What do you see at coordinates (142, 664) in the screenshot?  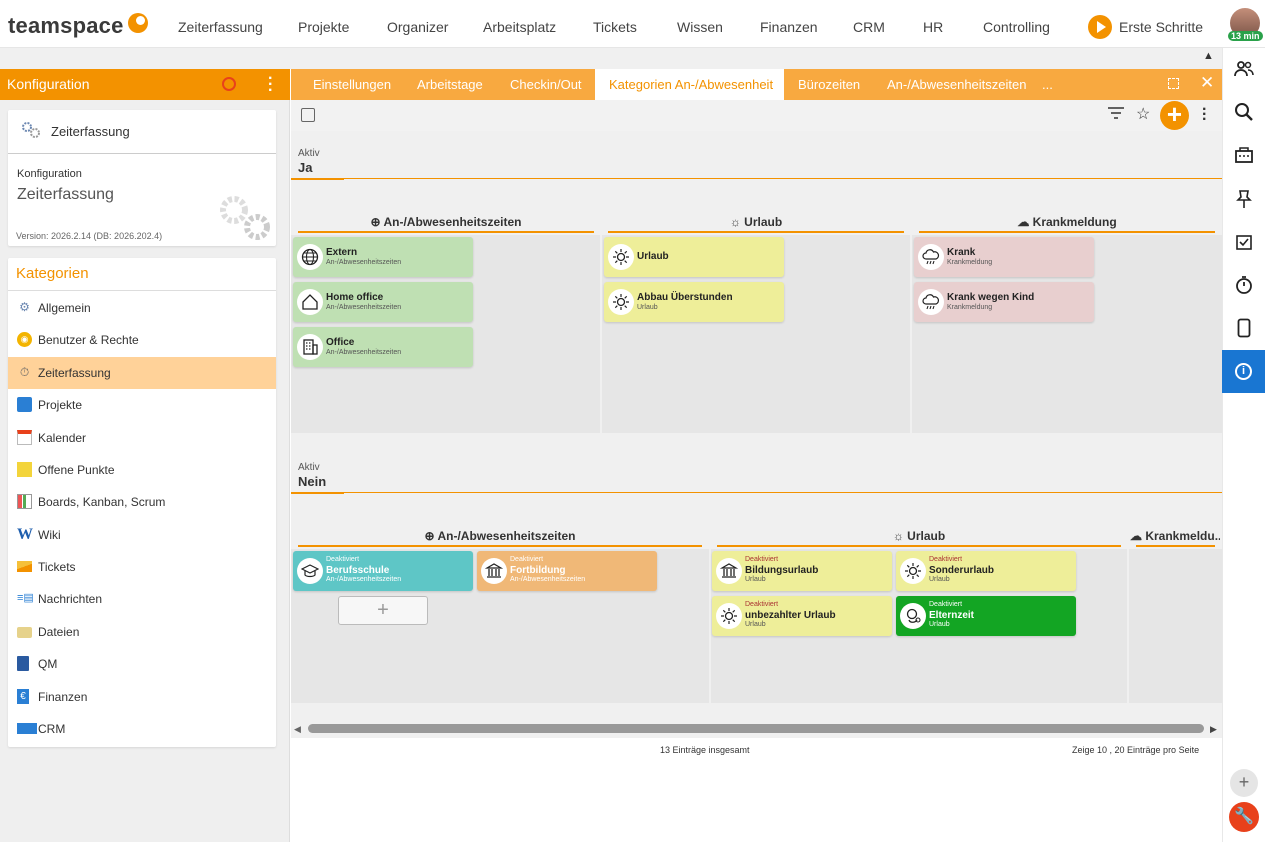 I see `category-item-qm: QM` at bounding box center [142, 664].